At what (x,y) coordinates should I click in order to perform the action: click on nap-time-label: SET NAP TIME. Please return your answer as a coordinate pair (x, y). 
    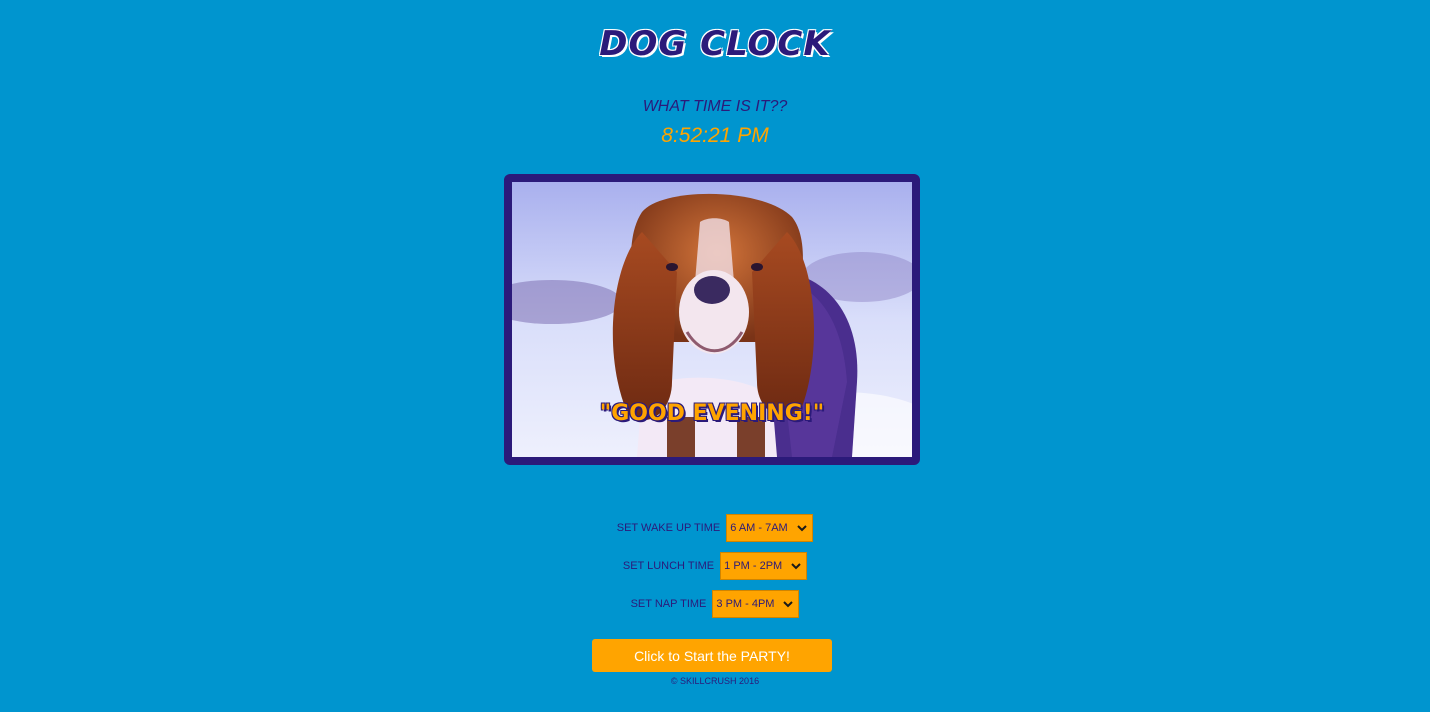
    Looking at the image, I should click on (668, 604).